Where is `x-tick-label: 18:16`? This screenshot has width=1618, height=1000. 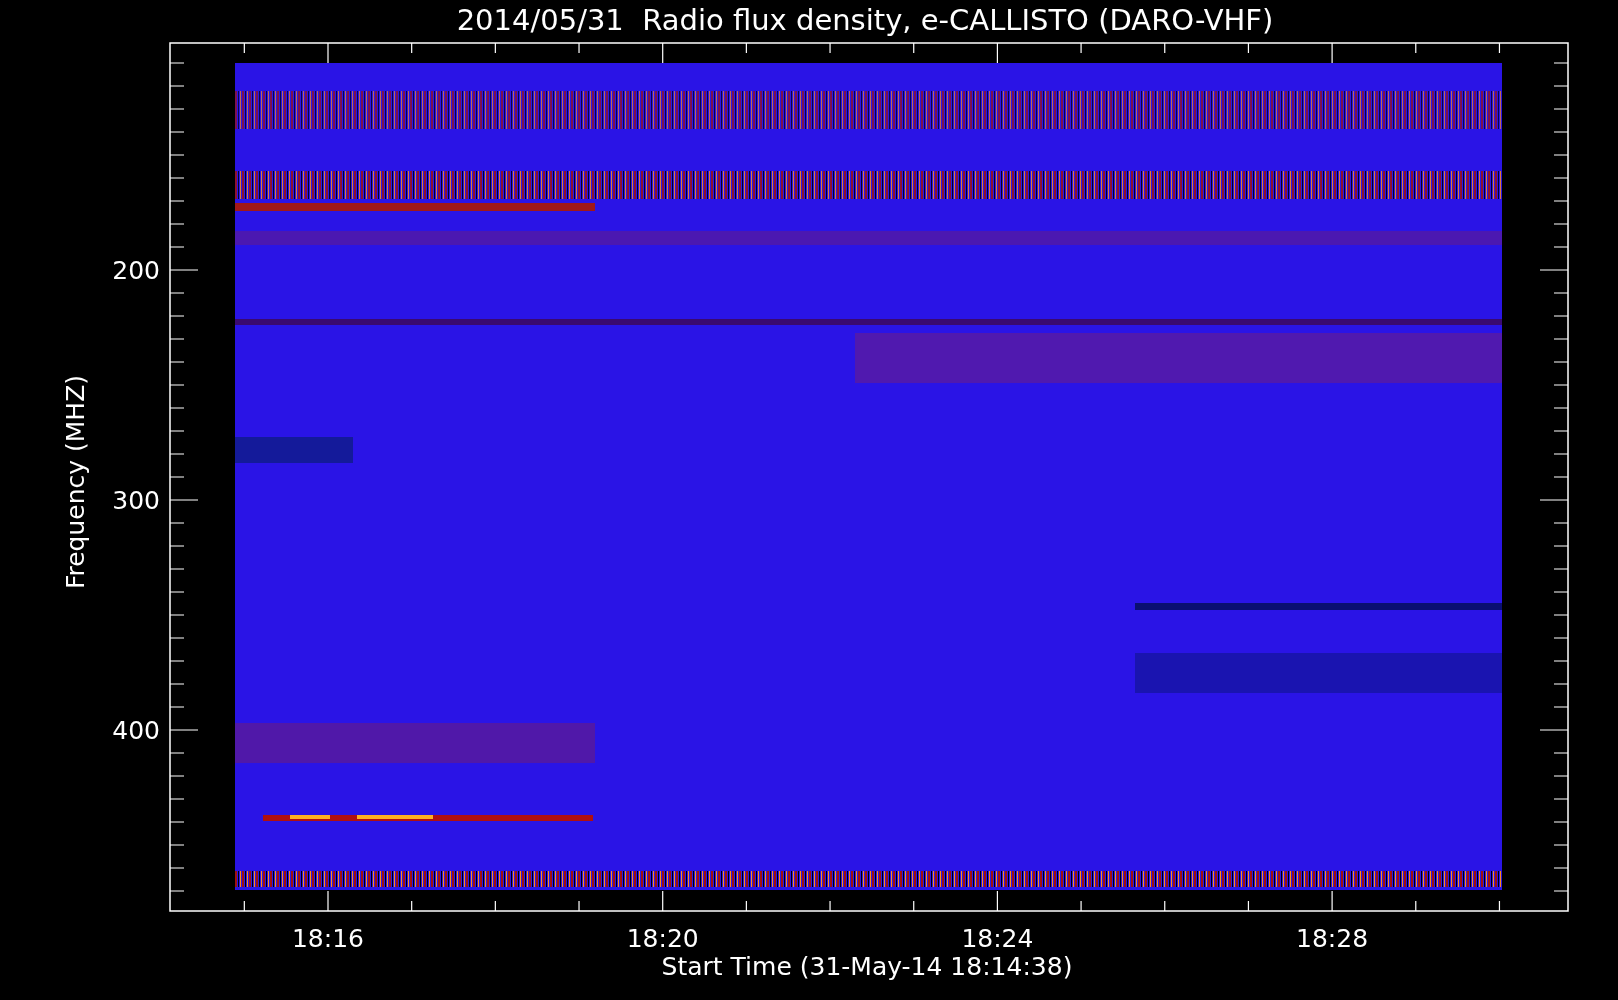
x-tick-label: 18:16 is located at coordinates (328, 938).